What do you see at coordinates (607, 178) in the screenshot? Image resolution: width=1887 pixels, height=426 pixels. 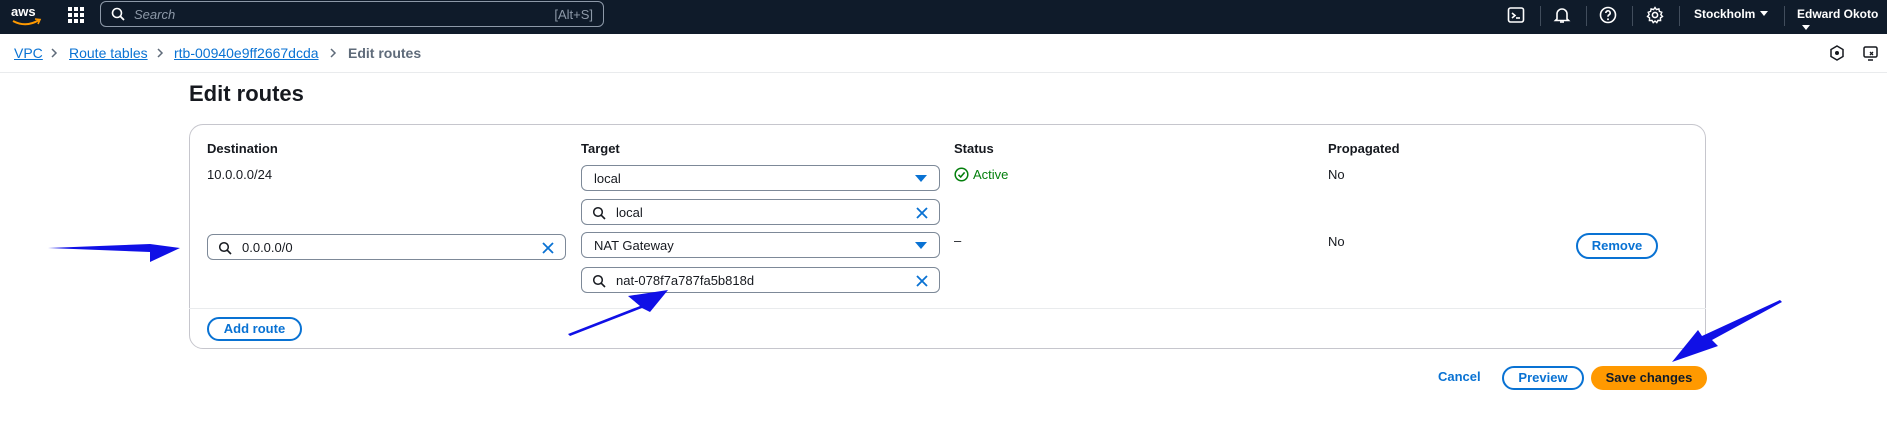 I see `target-select-value: local` at bounding box center [607, 178].